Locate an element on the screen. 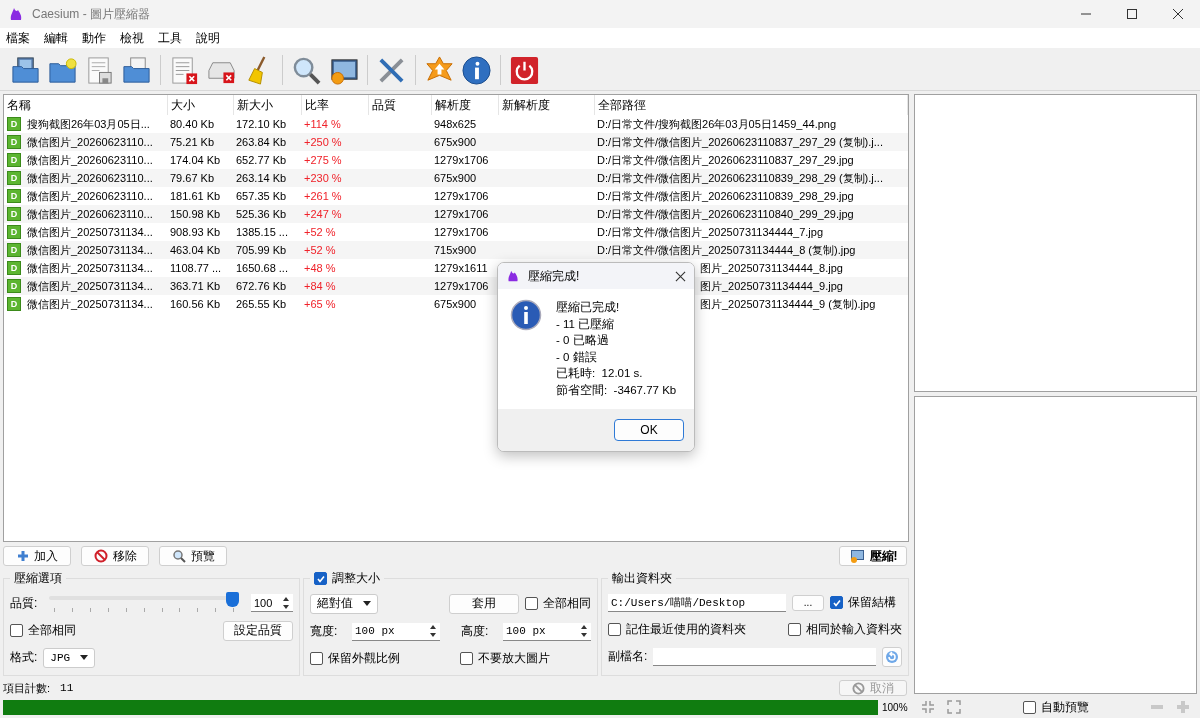 The height and width of the screenshot is (718, 1200). column-header: 名稱 is located at coordinates (85, 105).